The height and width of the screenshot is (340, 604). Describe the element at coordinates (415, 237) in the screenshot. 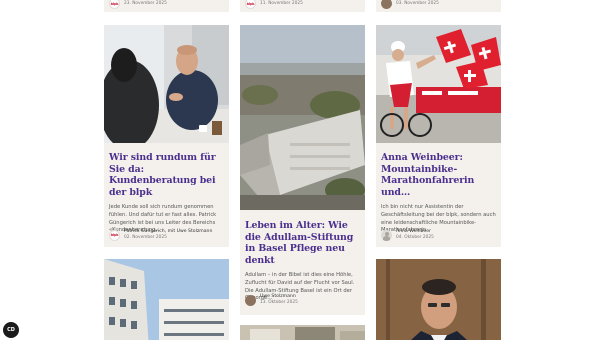

I see `article-date: 04. Oktober 2025` at that location.